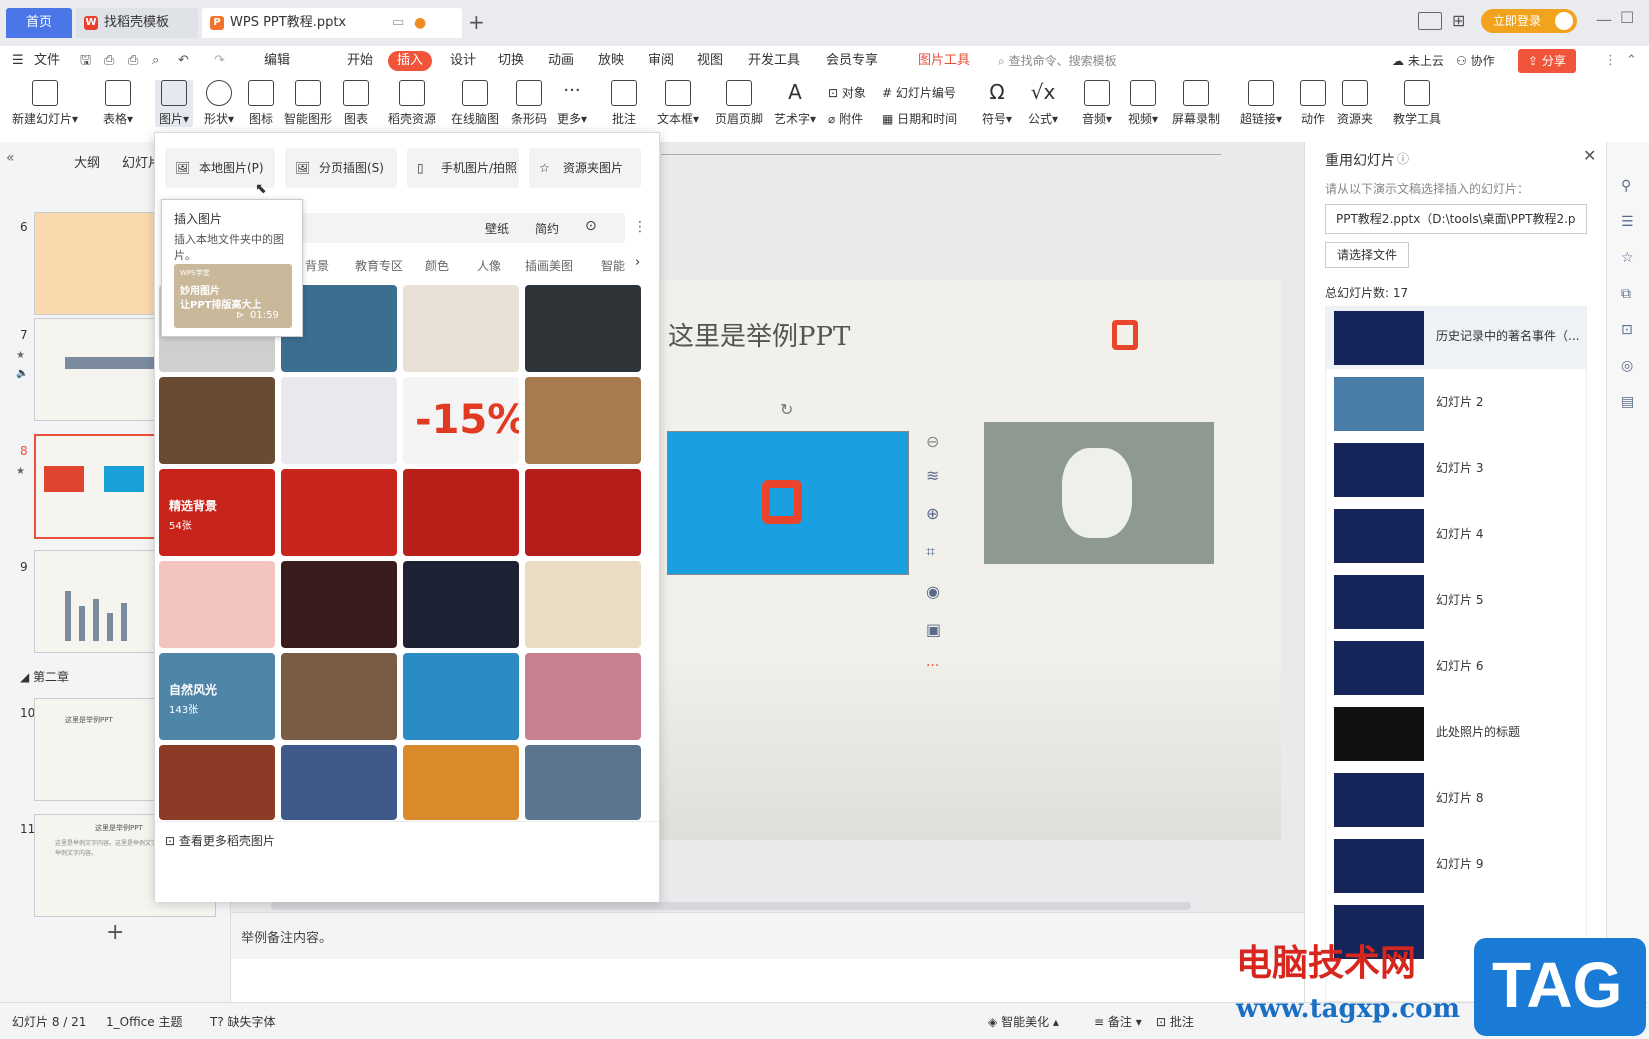 Image resolution: width=1649 pixels, height=1039 pixels. I want to click on save-icon: 🖫, so click(85, 61).